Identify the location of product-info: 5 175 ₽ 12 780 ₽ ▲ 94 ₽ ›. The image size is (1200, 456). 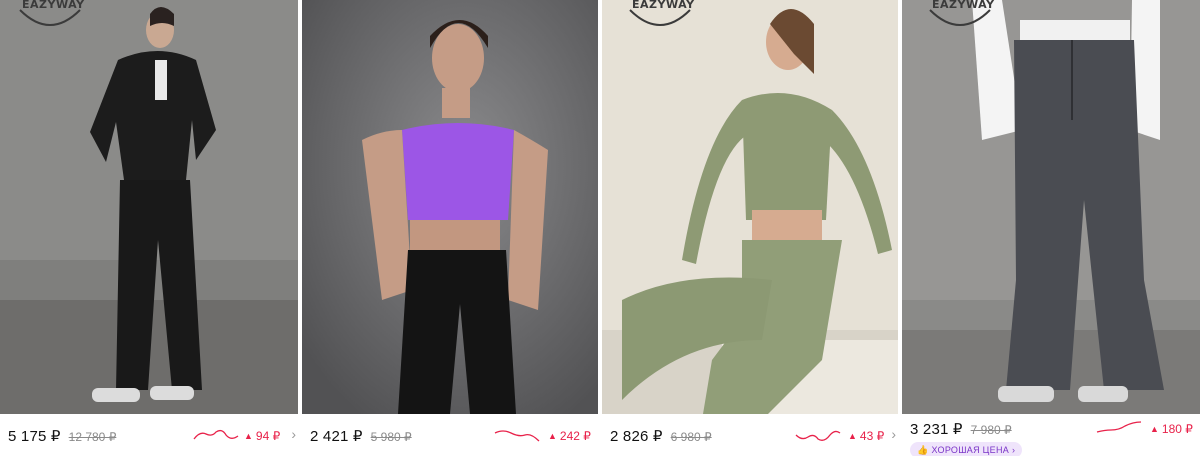
(149, 435).